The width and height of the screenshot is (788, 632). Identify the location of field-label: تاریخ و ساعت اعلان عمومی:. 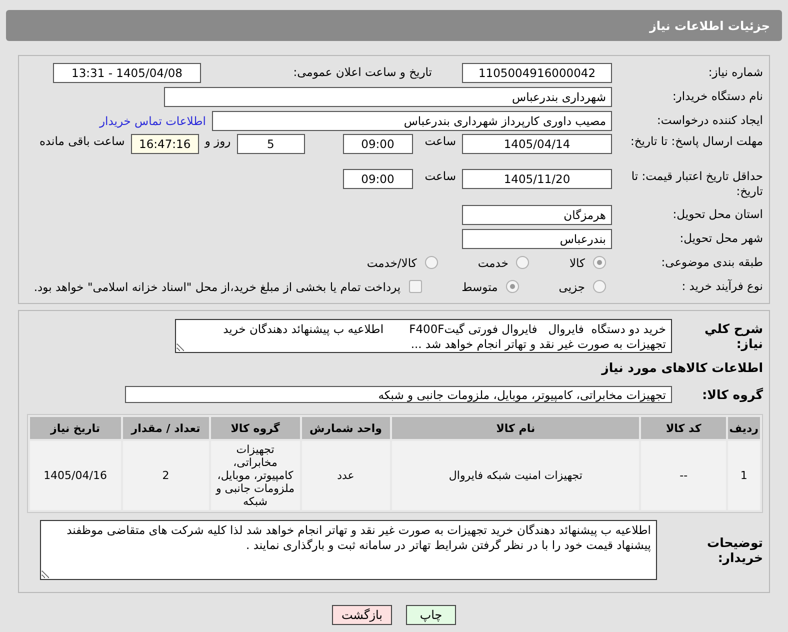
(362, 72).